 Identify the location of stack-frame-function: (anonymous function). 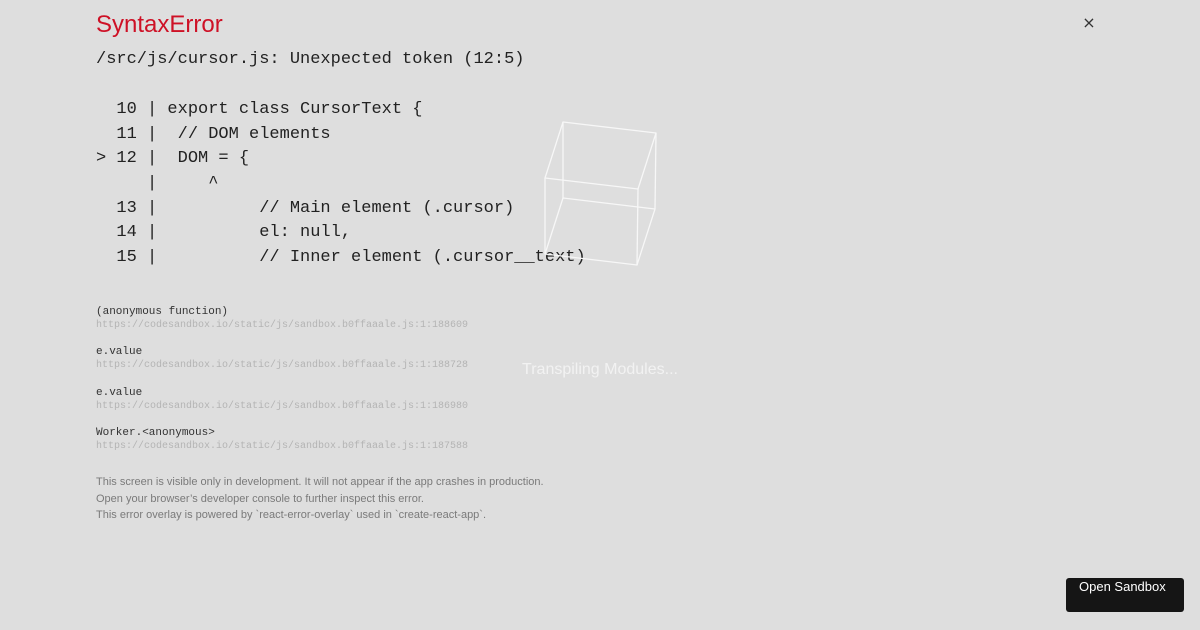
(162, 312).